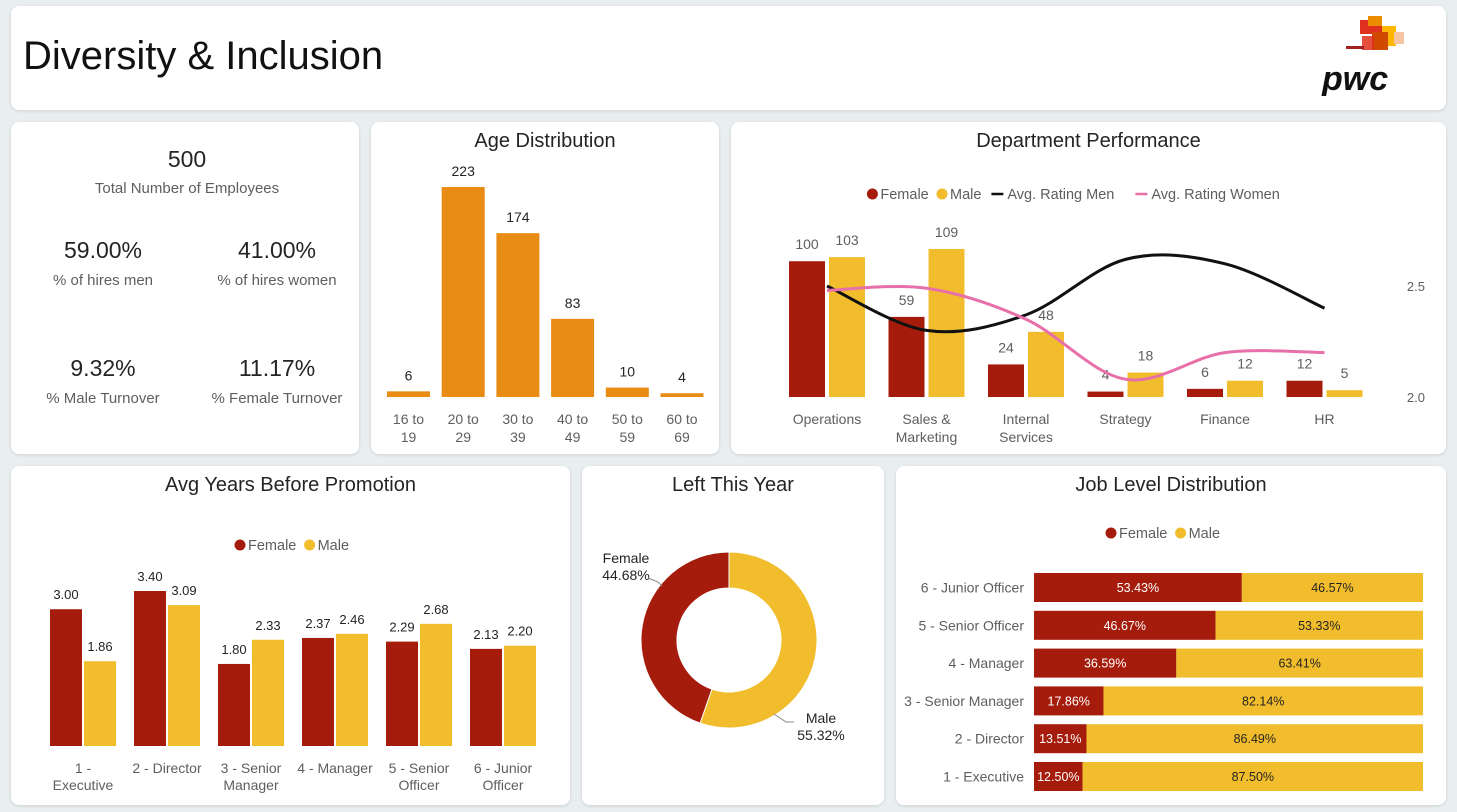 The width and height of the screenshot is (1457, 812). Describe the element at coordinates (1263, 701) in the screenshot. I see `job-value-label-male-3: 82.14%` at that location.